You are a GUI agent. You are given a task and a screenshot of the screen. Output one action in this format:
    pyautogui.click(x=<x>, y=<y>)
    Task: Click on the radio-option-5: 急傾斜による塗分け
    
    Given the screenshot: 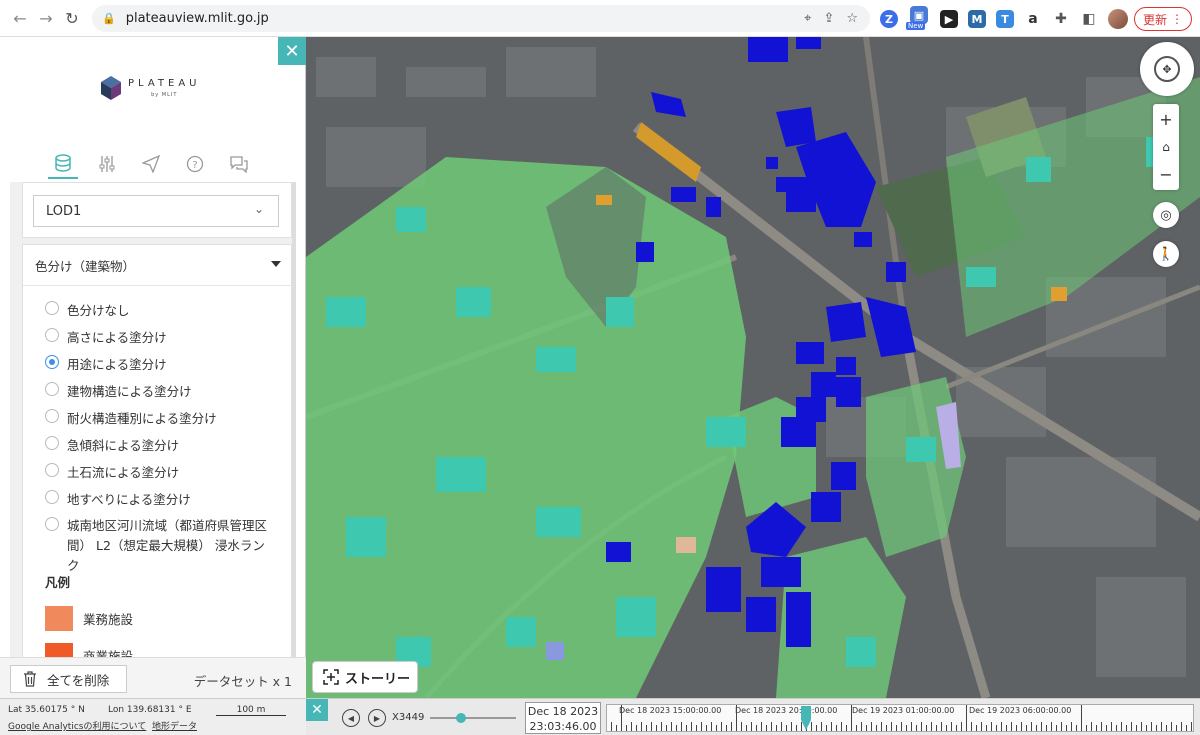 What is the action you would take?
    pyautogui.click(x=157, y=448)
    